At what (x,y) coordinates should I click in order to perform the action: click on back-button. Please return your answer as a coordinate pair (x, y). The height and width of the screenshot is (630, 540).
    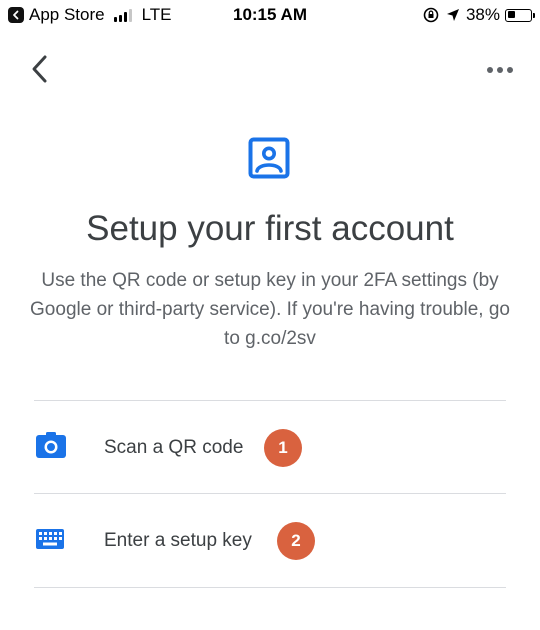
    Looking at the image, I should click on (42, 69).